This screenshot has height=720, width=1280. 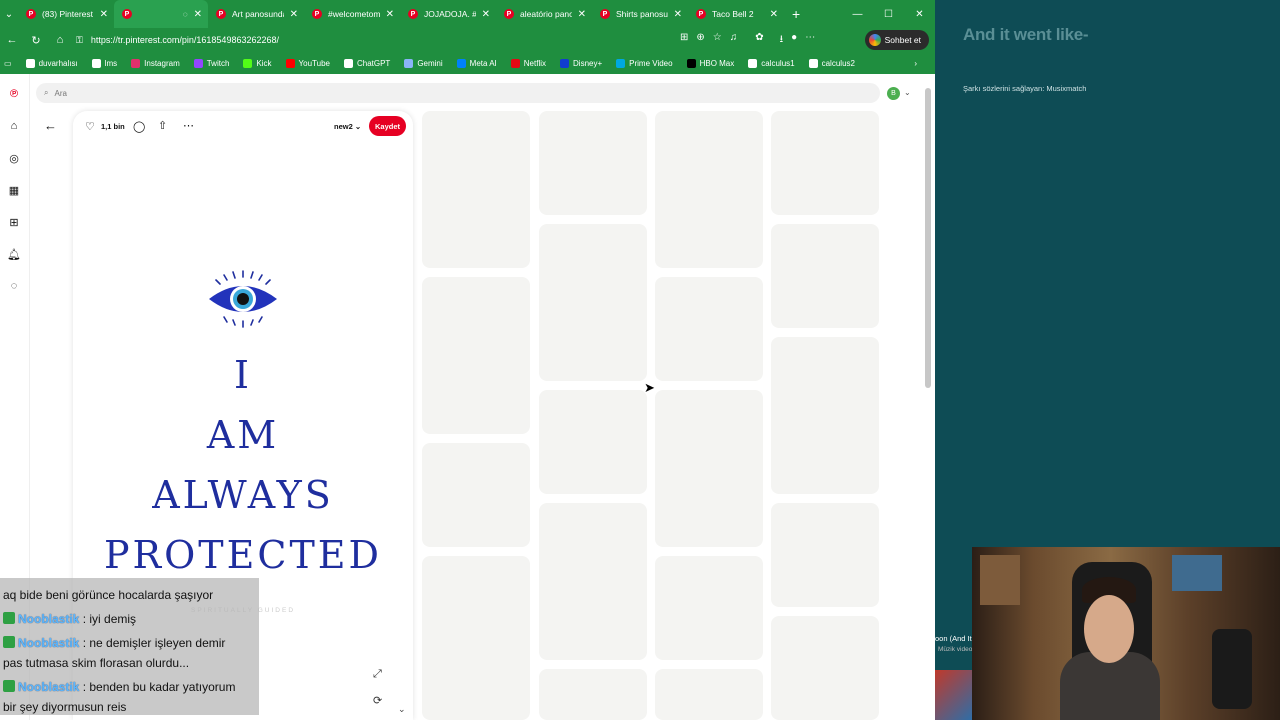 What do you see at coordinates (832, 63) in the screenshot?
I see `bookmark-item: calculus2` at bounding box center [832, 63].